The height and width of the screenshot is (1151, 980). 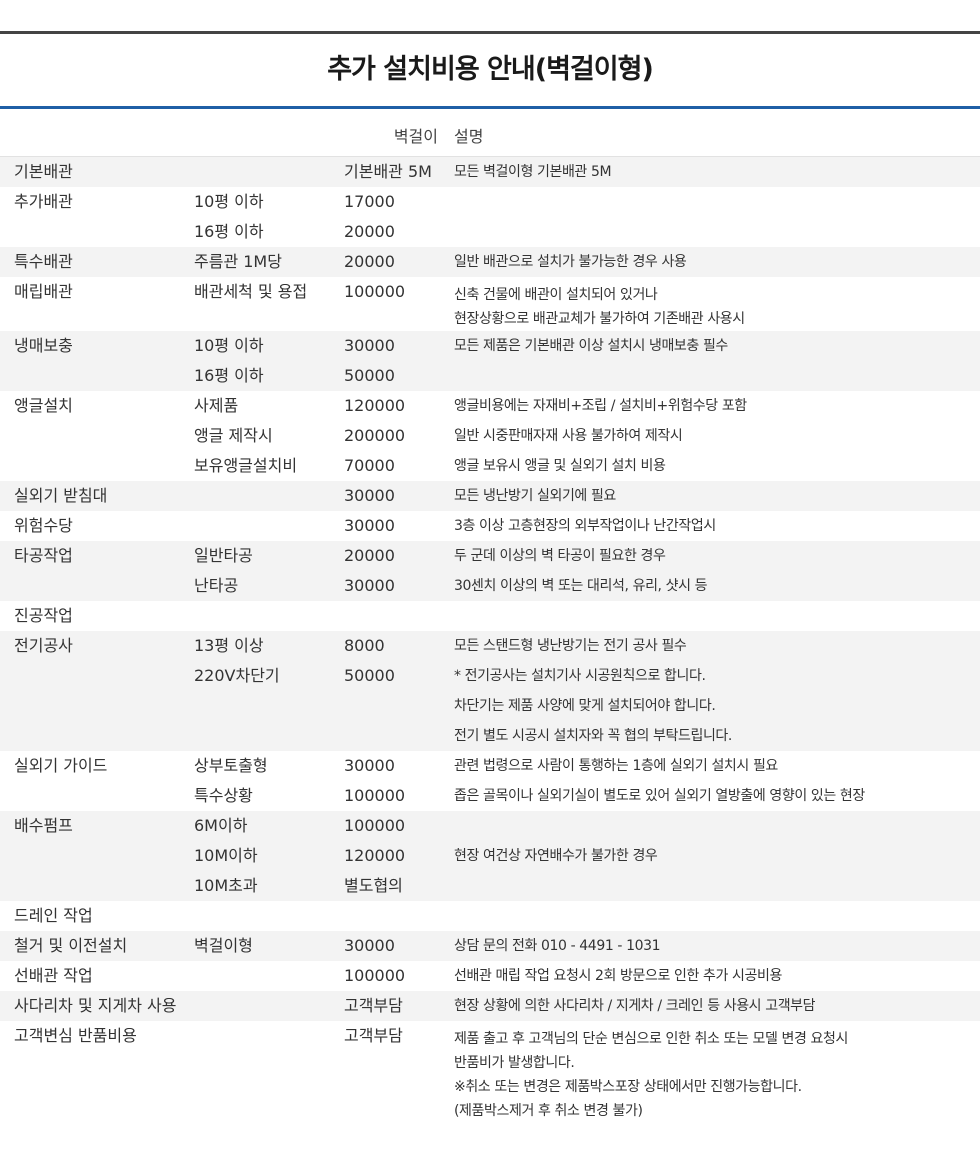 What do you see at coordinates (490, 376) in the screenshot?
I see `row-line: 16평 이하 50000` at bounding box center [490, 376].